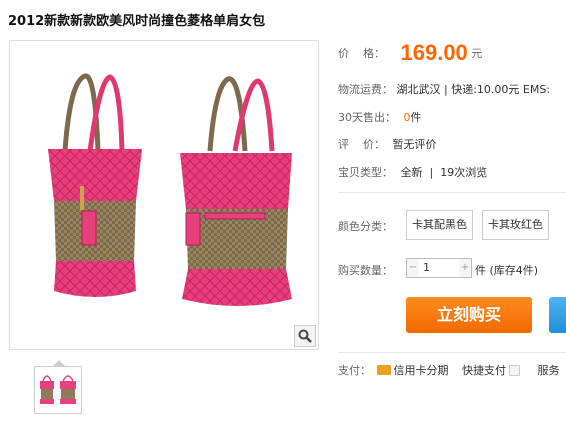  Describe the element at coordinates (491, 370) in the screenshot. I see `quick-pay-link: 快捷支付` at that location.